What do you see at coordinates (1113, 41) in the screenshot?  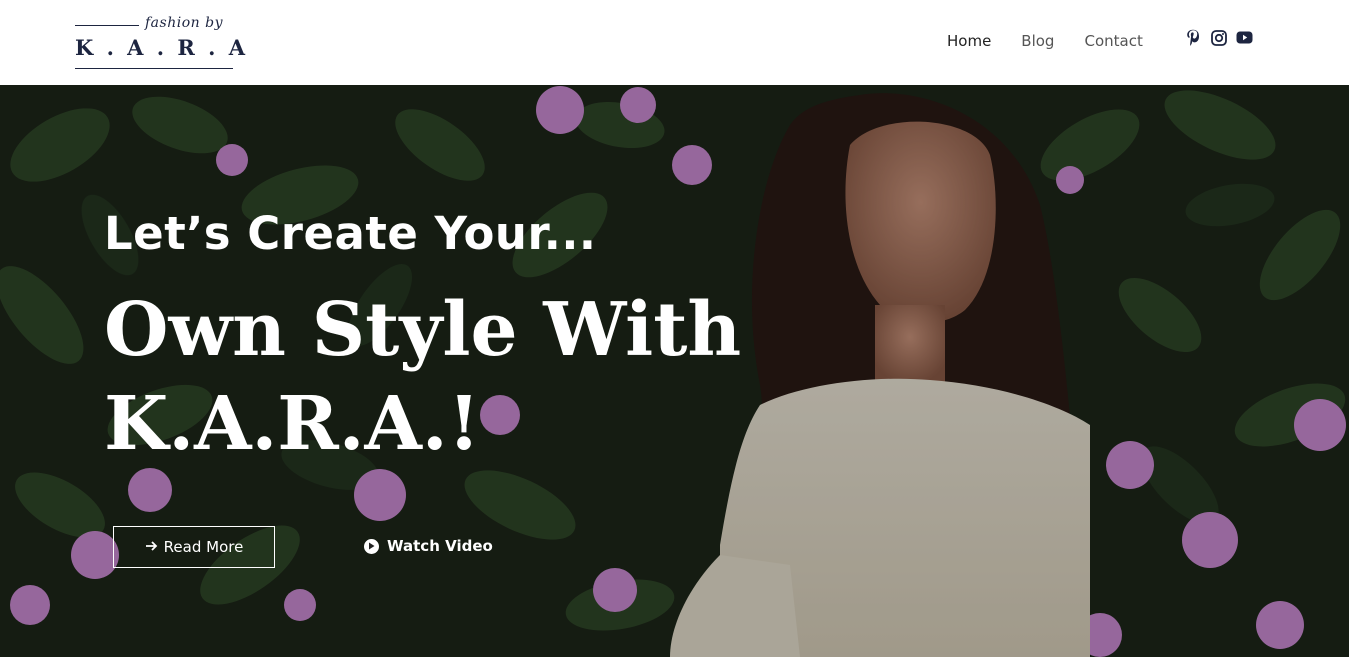 I see `nav-contact: Contact` at bounding box center [1113, 41].